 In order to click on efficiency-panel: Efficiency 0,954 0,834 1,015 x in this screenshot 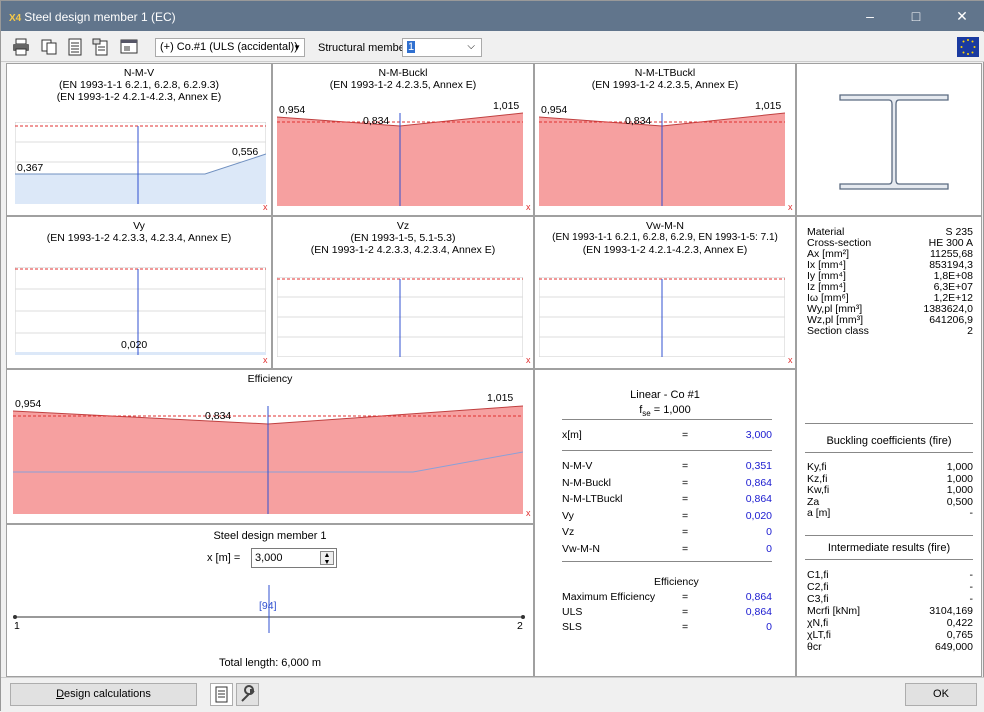, I will do `click(270, 446)`.